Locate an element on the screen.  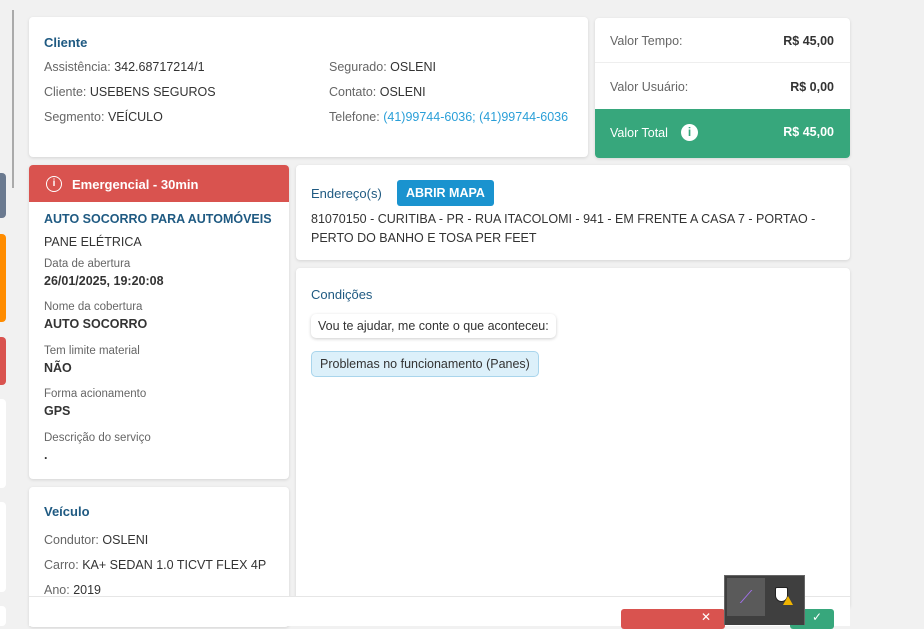
valor-usuario-row: Valor Usuário: R$ 0,00 is located at coordinates (722, 87).